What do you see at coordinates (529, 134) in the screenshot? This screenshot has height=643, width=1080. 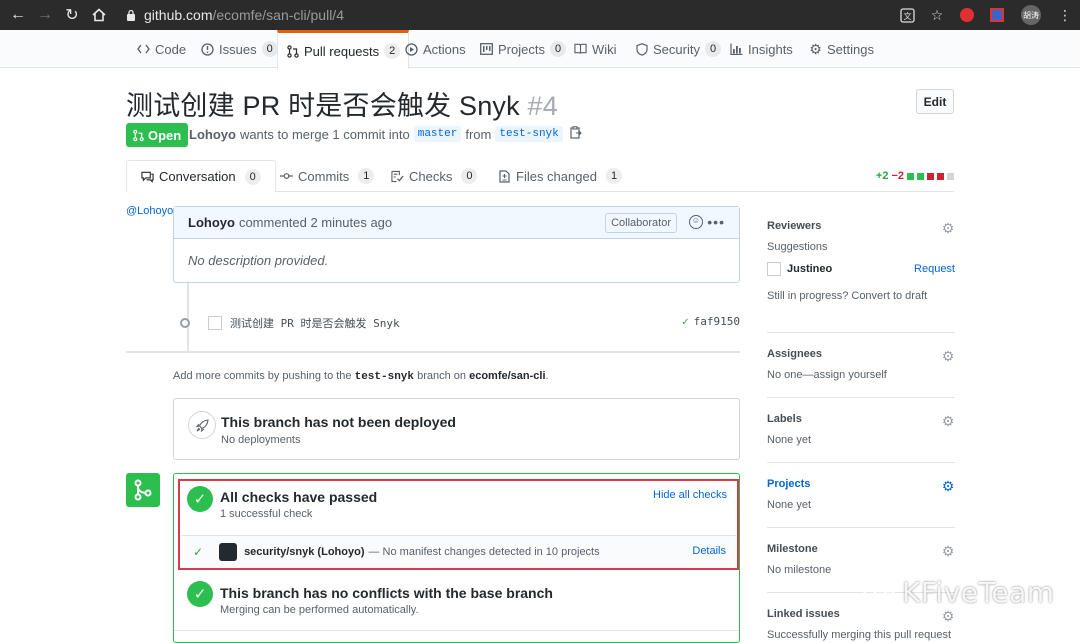 I see `head-branch: test-snyk` at bounding box center [529, 134].